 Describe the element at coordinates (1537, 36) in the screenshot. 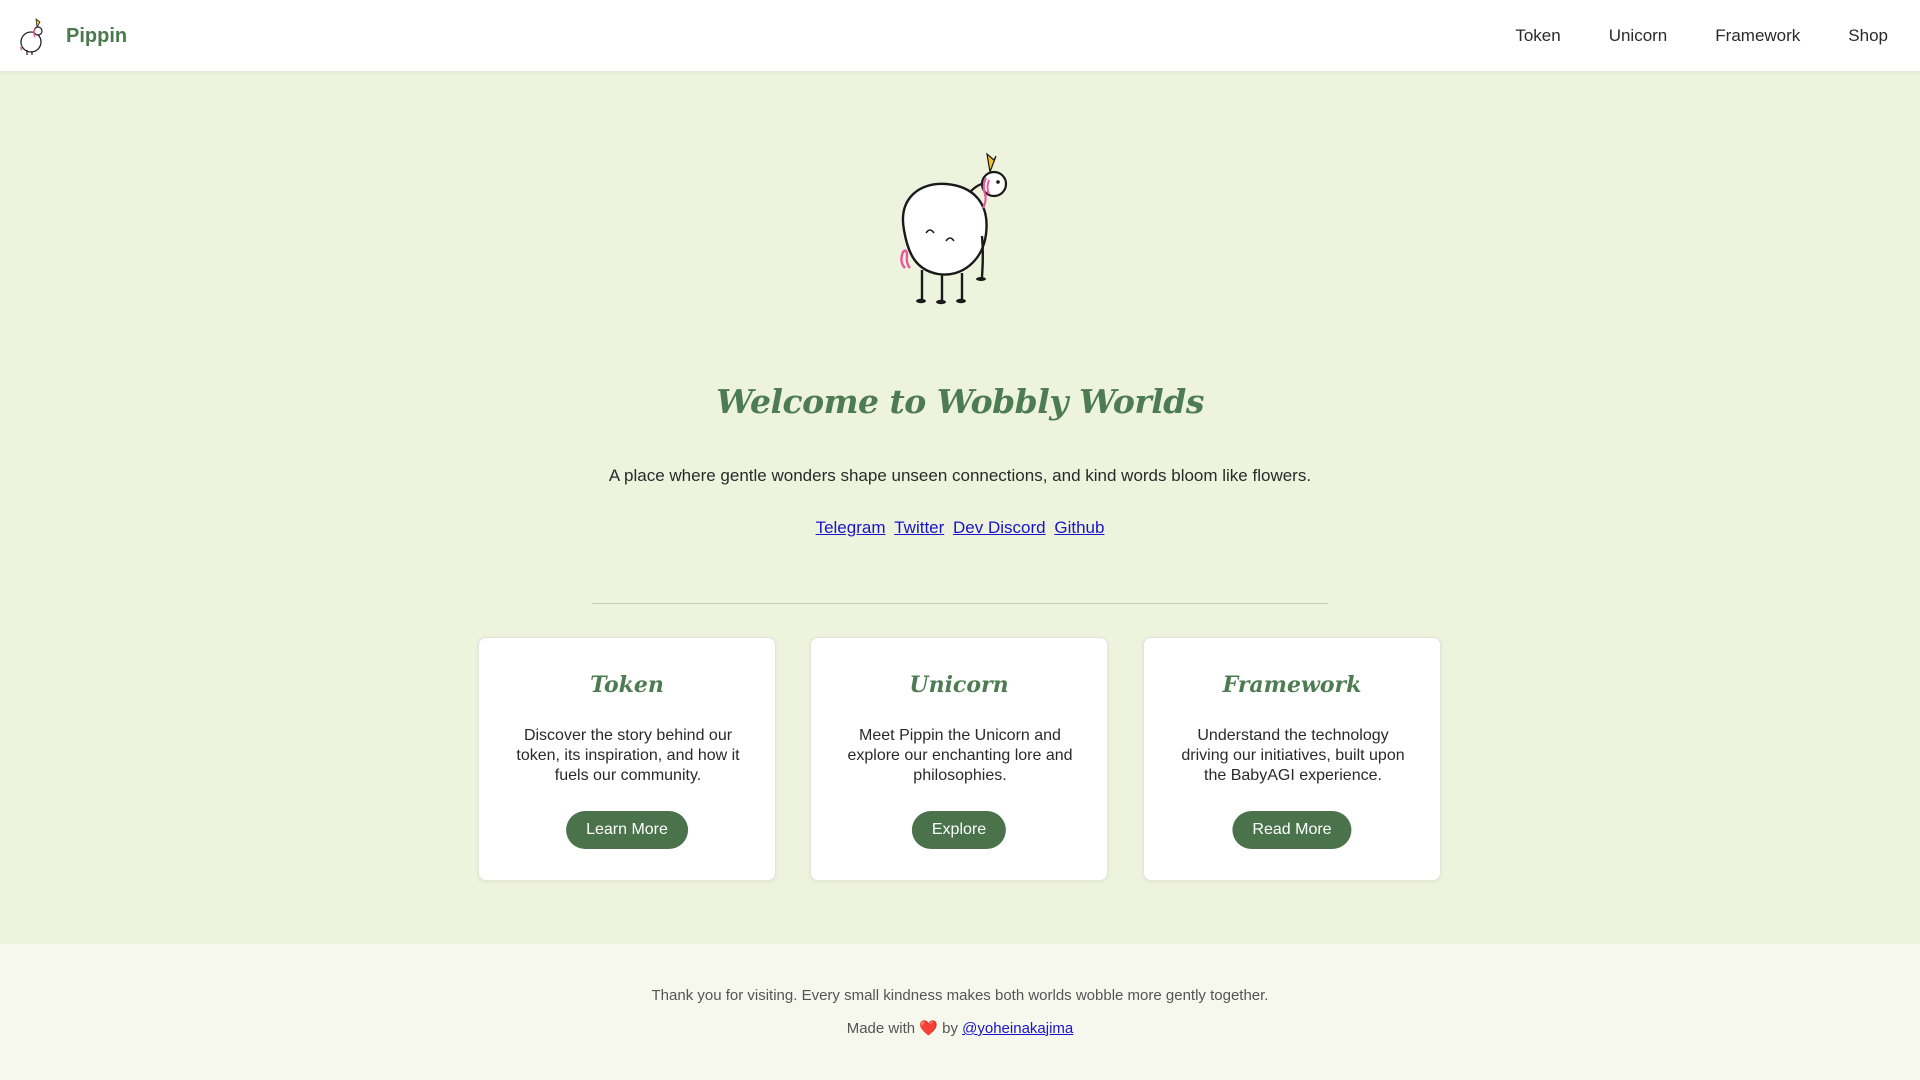

I see `nav-link-token: Token` at that location.